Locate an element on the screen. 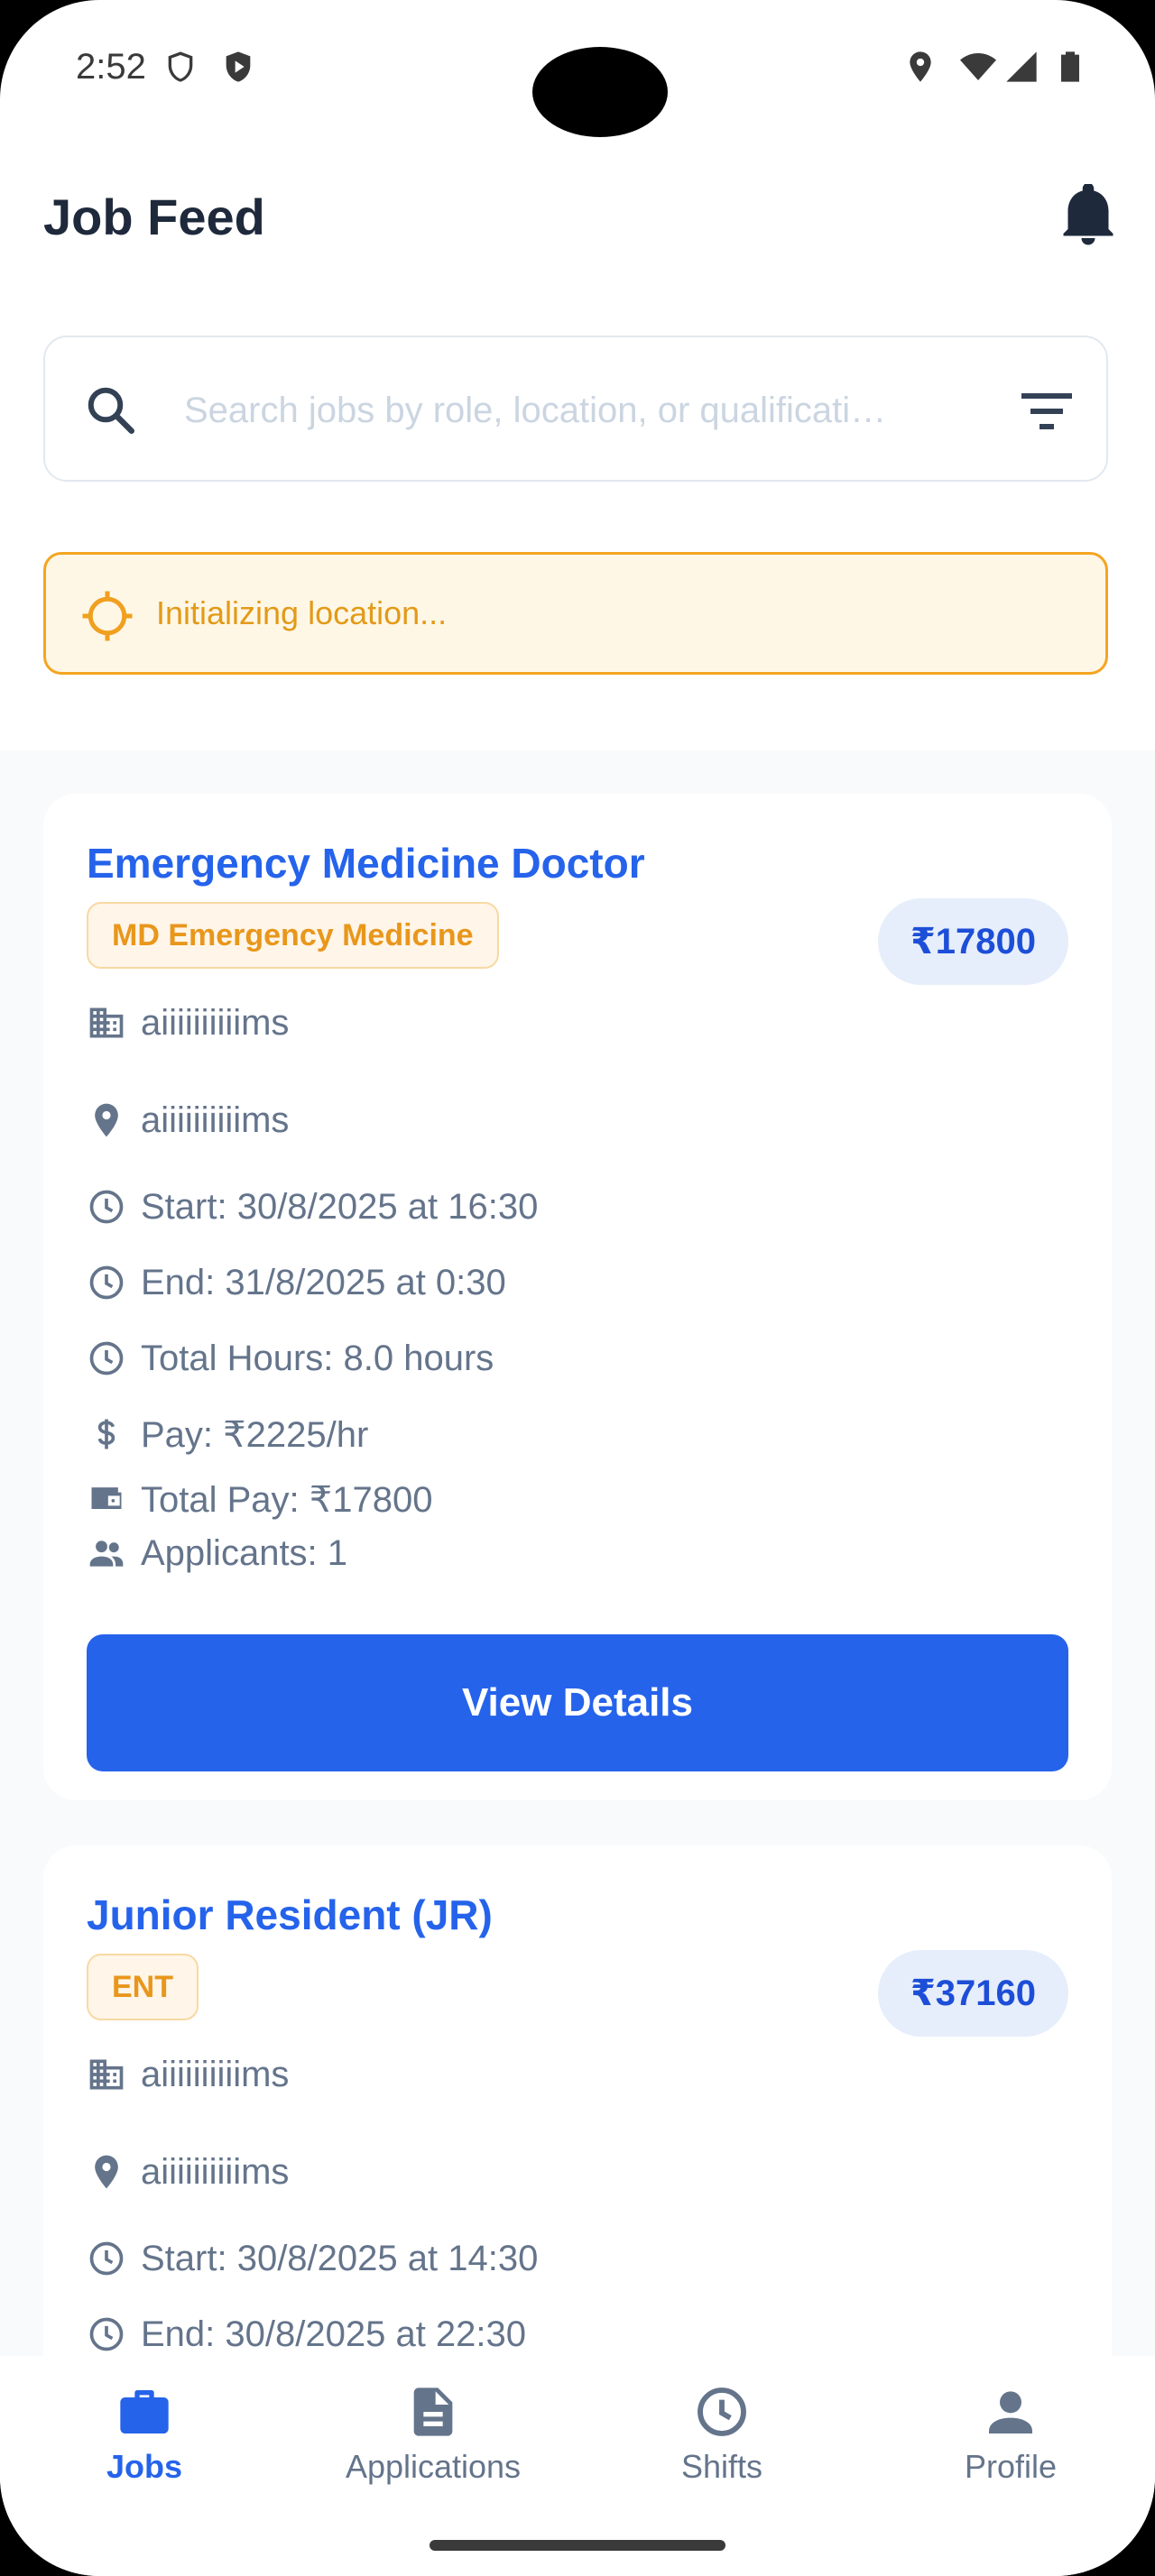 This screenshot has width=1155, height=2576. filter-icon is located at coordinates (1047, 412).